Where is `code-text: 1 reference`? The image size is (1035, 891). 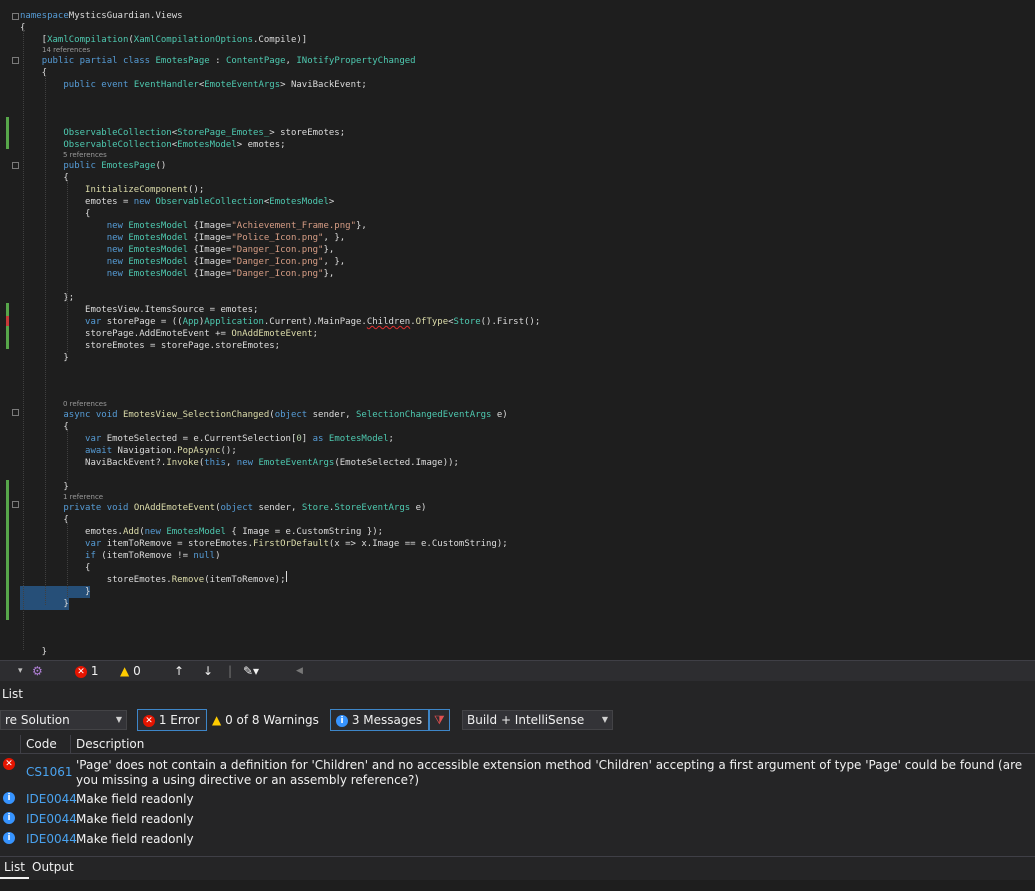 code-text: 1 reference is located at coordinates (83, 497).